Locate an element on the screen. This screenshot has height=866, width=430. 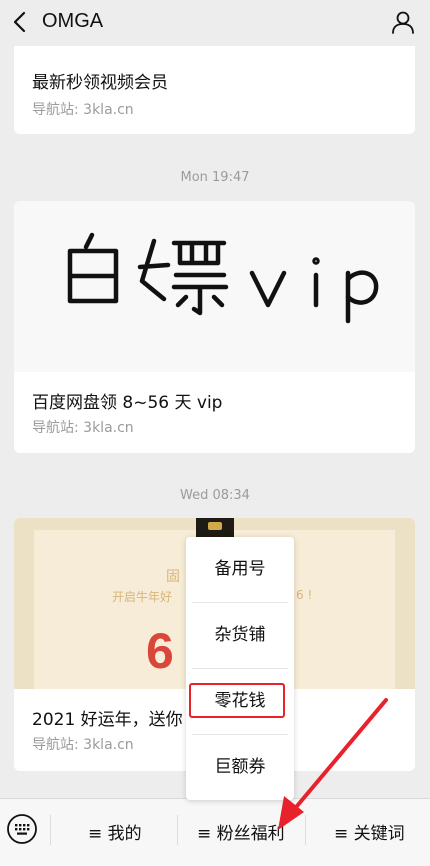
submenu-popup: 备用号 杂货铺 零花钱 巨额券 is located at coordinates (240, 668).